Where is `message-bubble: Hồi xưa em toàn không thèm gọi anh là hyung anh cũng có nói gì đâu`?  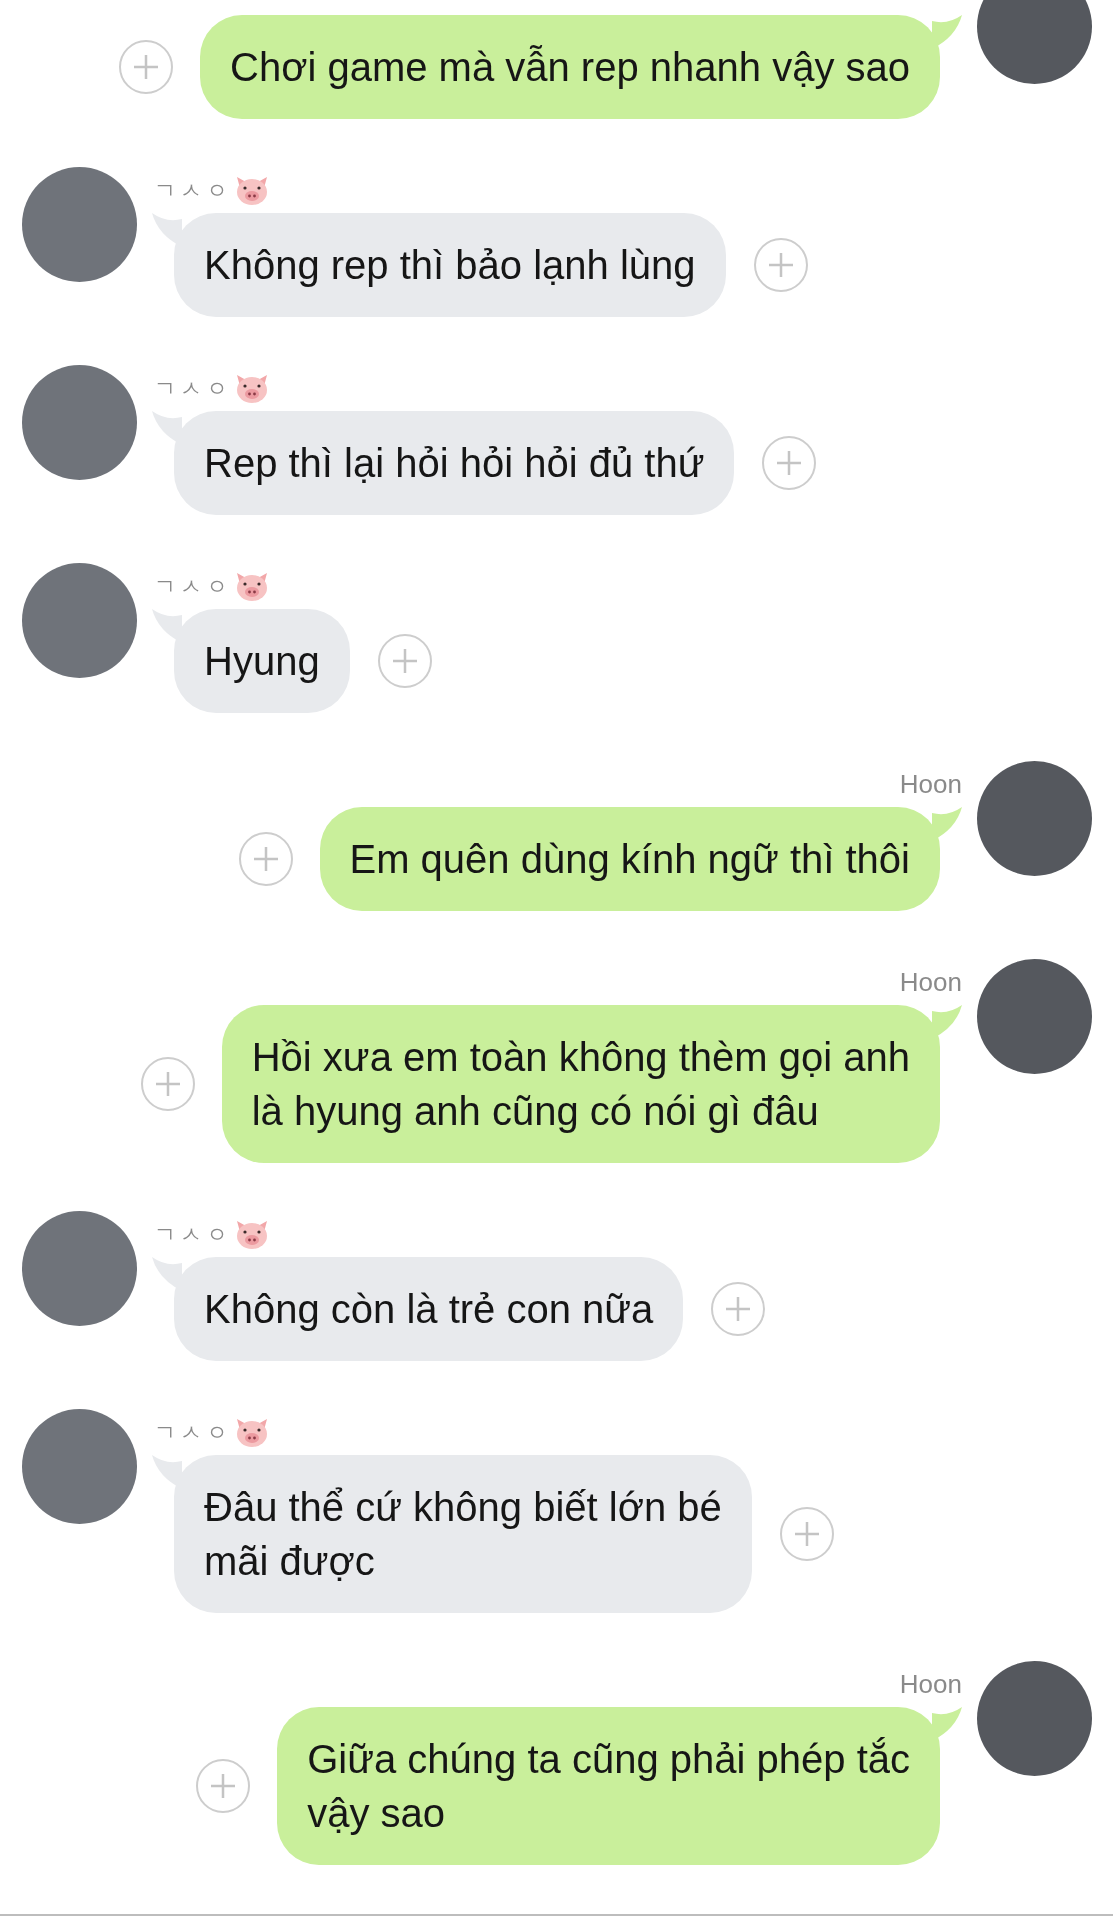 message-bubble: Hồi xưa em toàn không thèm gọi anh là hyung anh cũng có nói gì đâu is located at coordinates (580, 1084).